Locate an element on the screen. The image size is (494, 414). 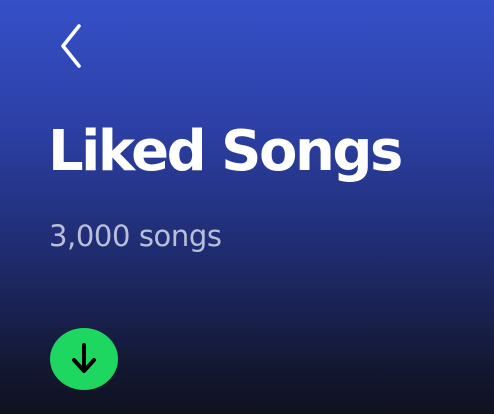
back-button is located at coordinates (71, 46).